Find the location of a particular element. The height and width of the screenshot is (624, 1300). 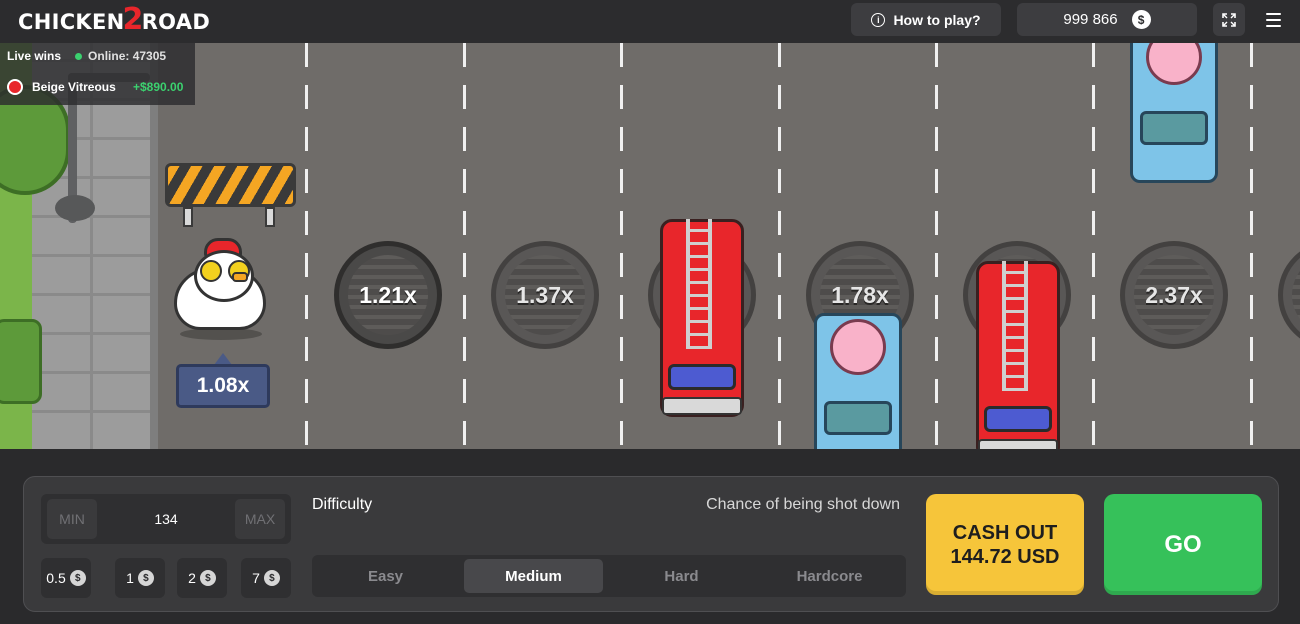

multiplier-label: 2.37x is located at coordinates (1174, 294).